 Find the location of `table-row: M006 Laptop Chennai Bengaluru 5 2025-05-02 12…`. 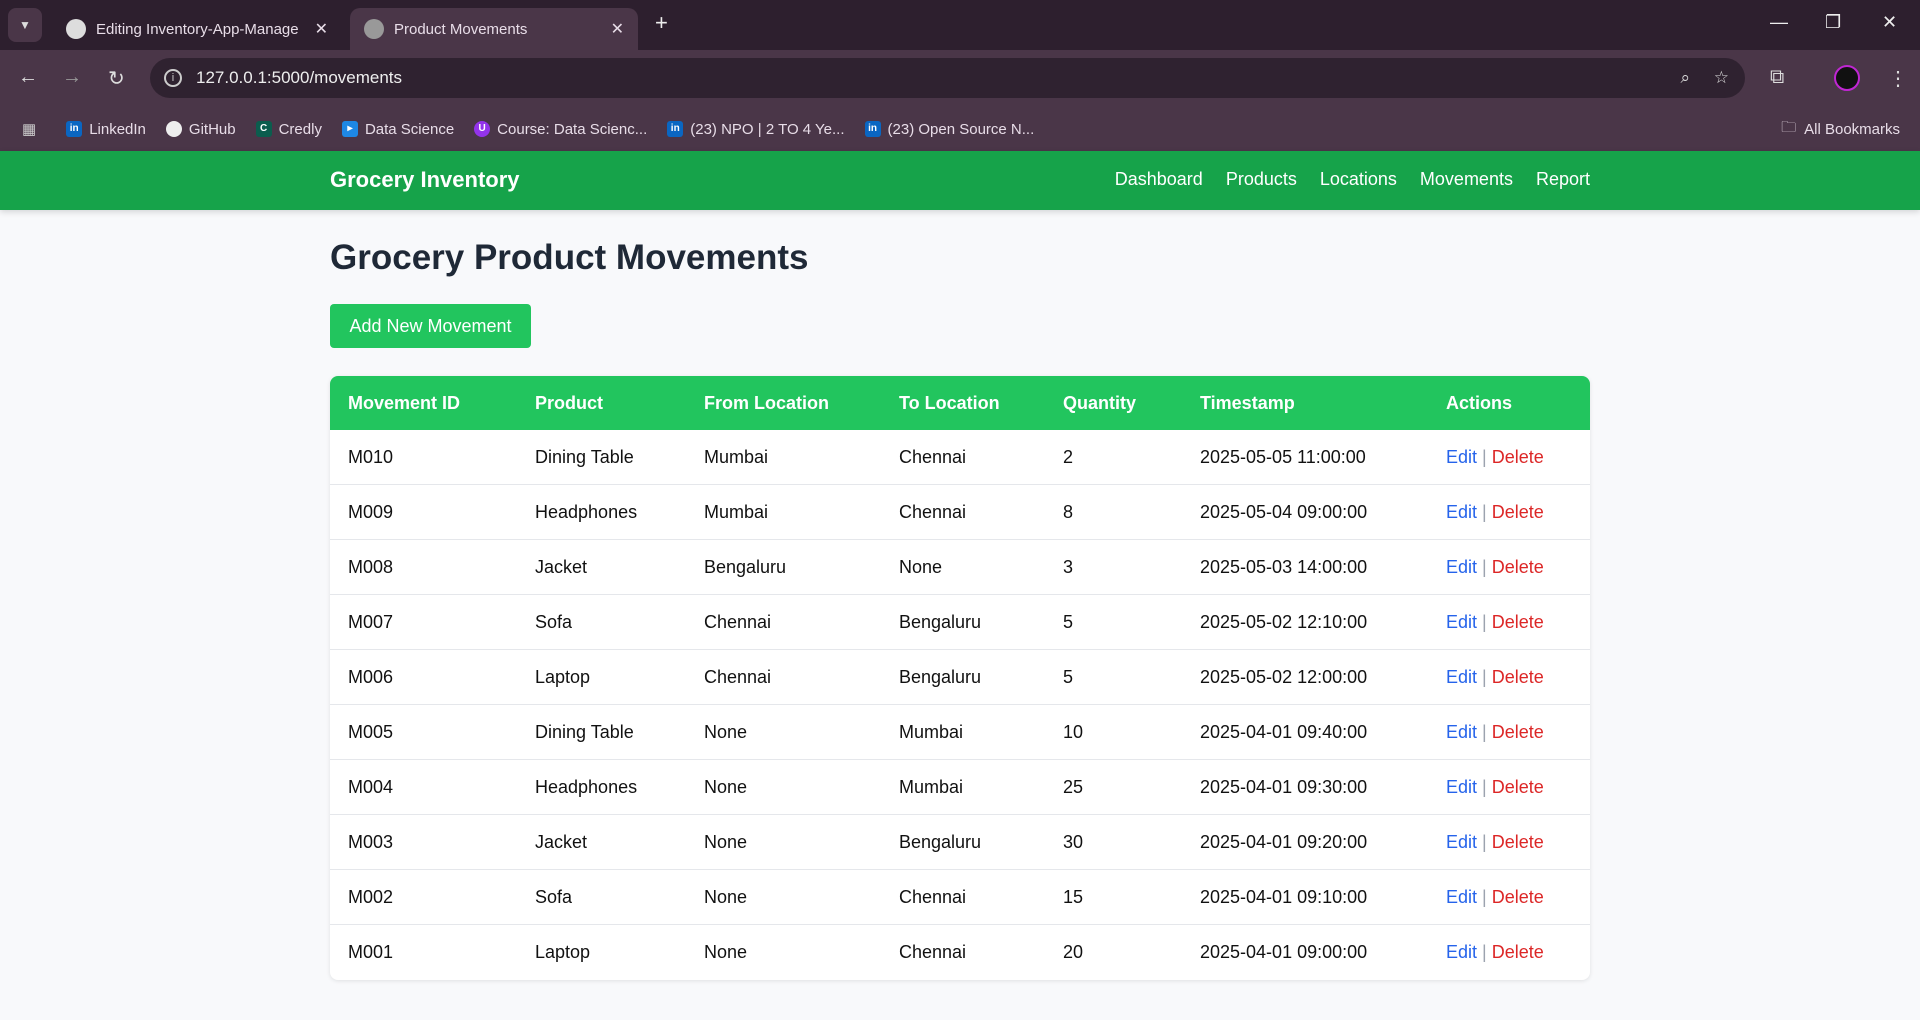

table-row: M006 Laptop Chennai Bengaluru 5 2025-05-02 12… is located at coordinates (960, 677).